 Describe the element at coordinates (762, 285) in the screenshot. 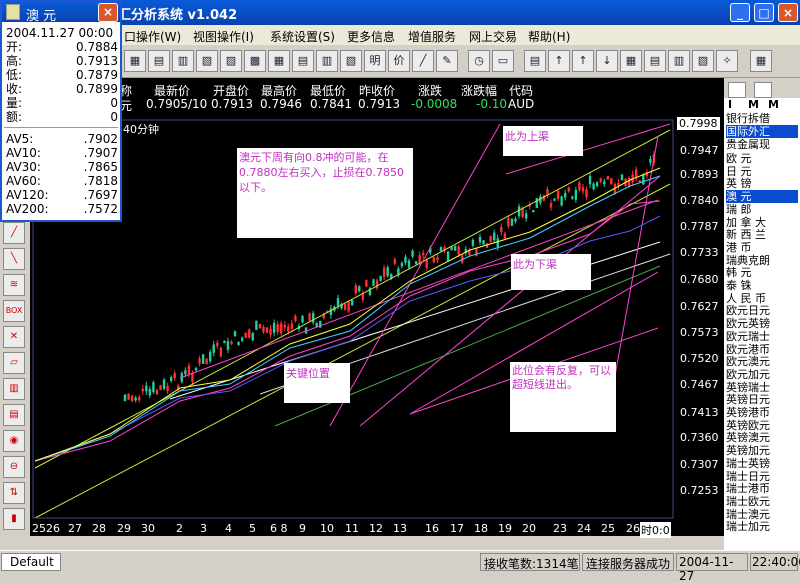

I see `instrument-item: 泰 铢` at that location.